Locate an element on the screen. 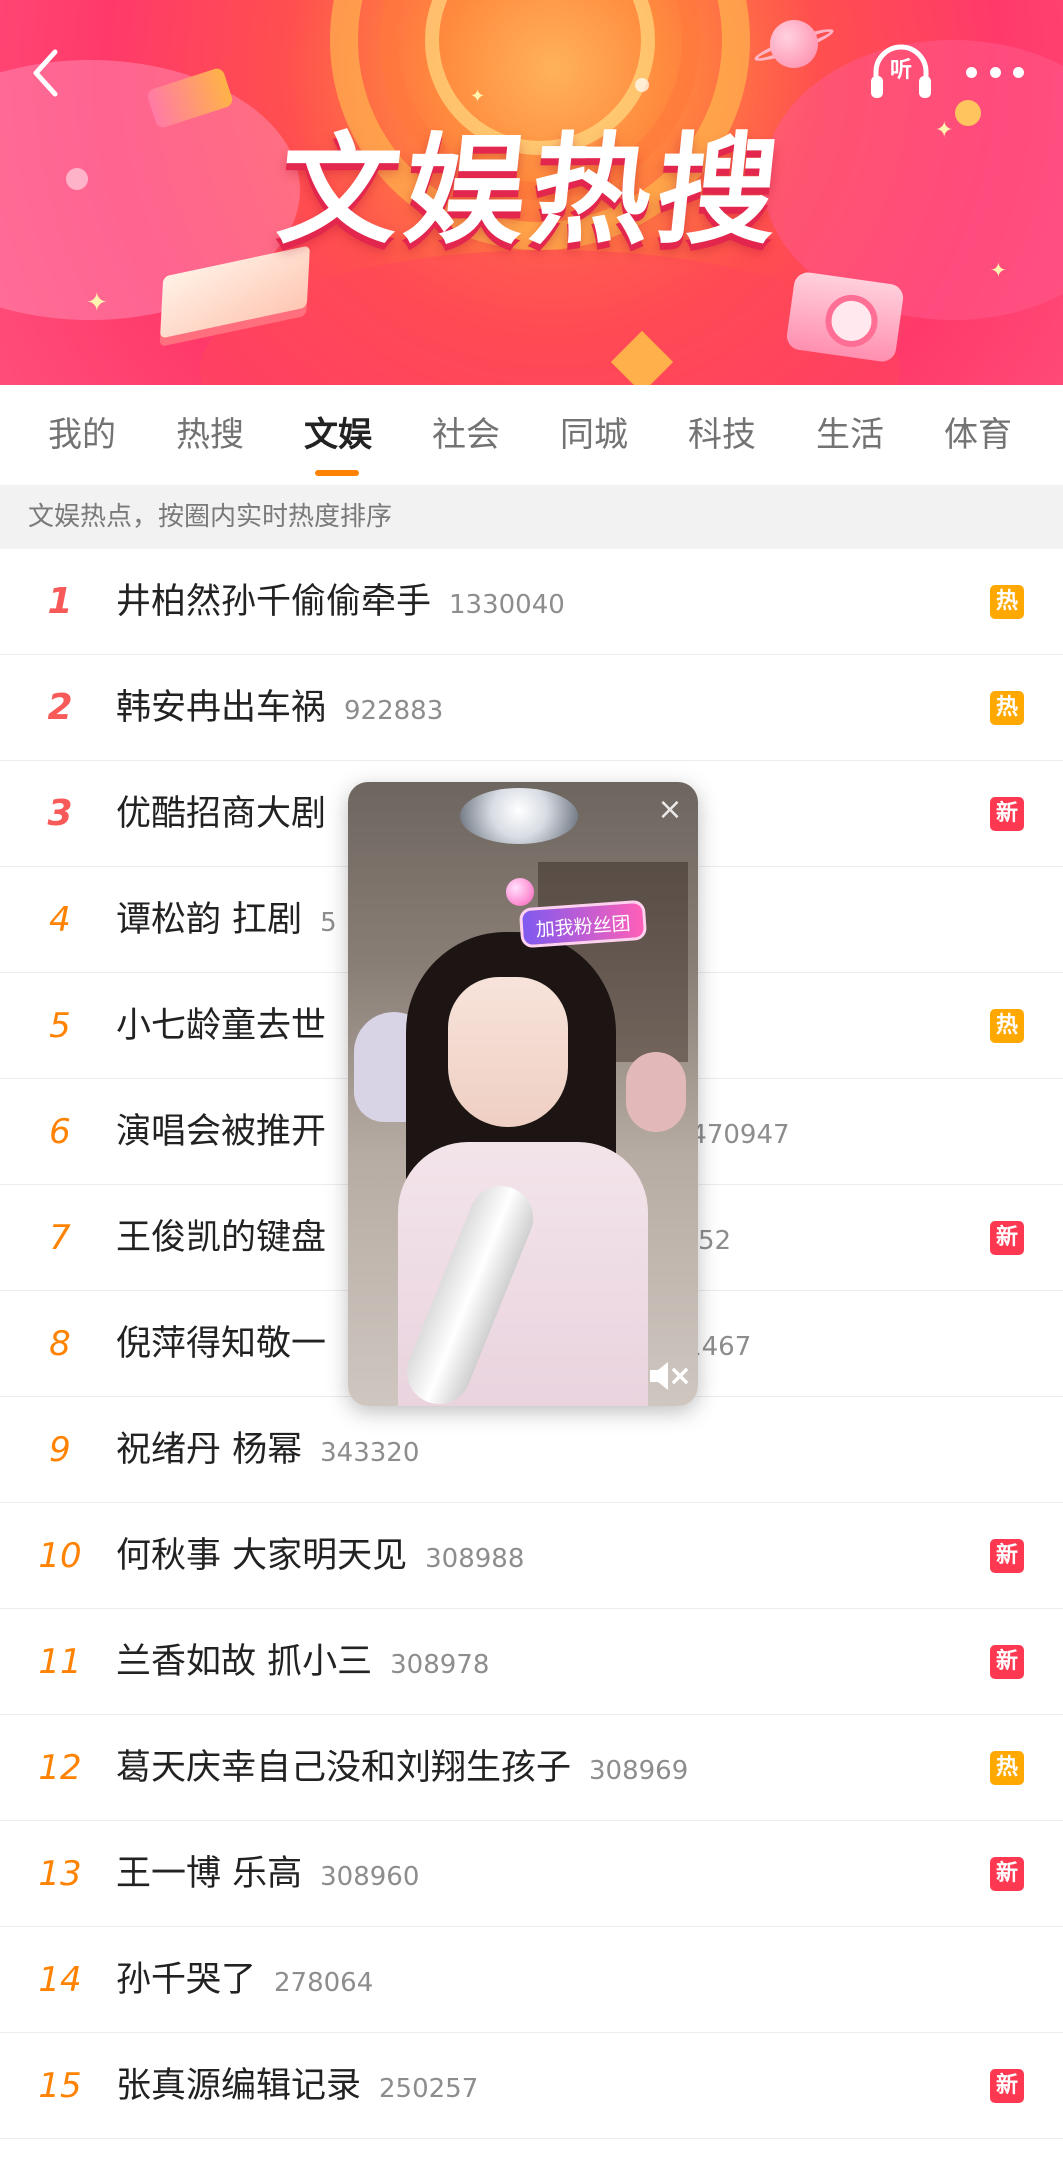  close-video-button: × is located at coordinates (670, 810).